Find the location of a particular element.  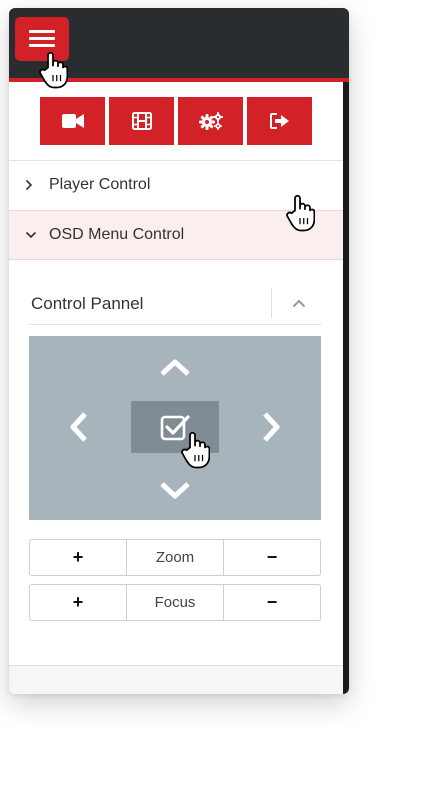

zoom-in-button: + is located at coordinates (78, 557).